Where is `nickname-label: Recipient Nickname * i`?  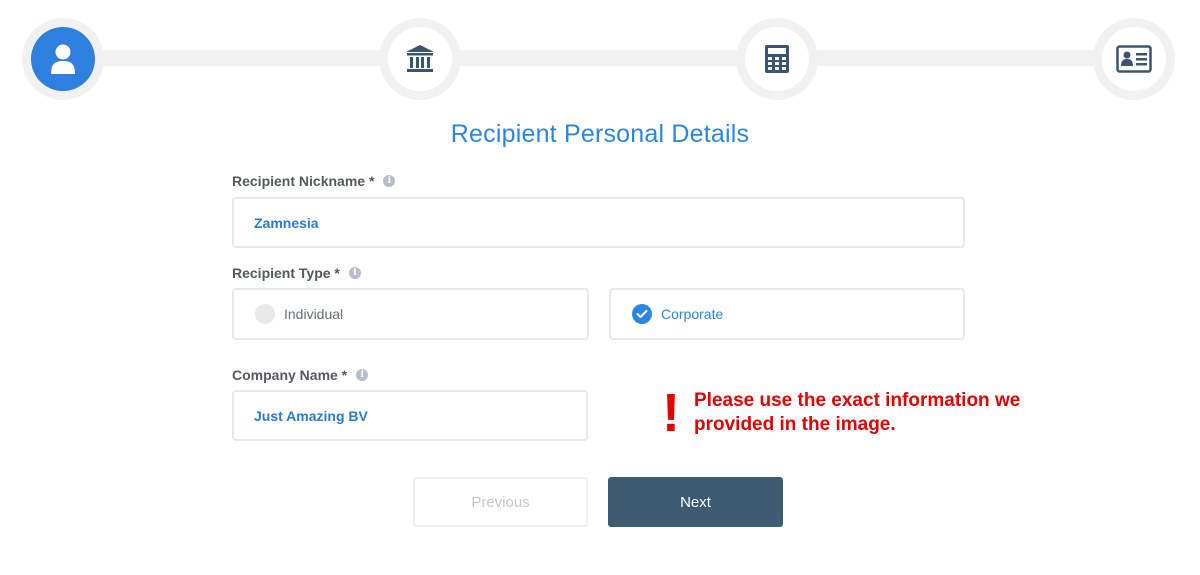 nickname-label: Recipient Nickname * i is located at coordinates (314, 181).